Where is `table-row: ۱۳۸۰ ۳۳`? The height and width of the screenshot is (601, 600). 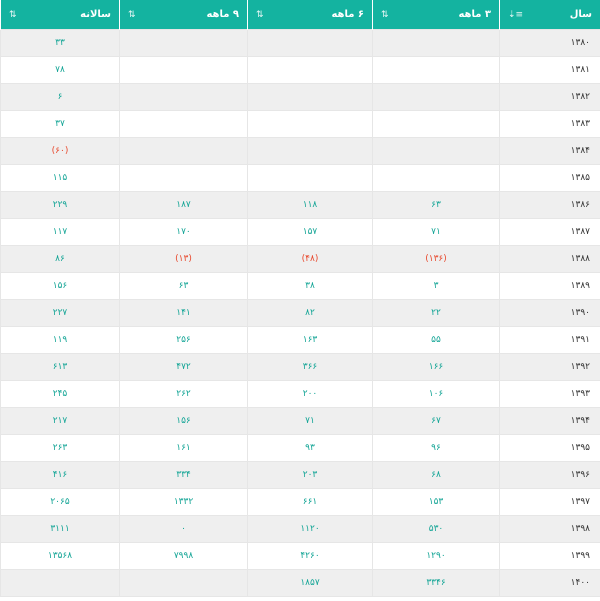
table-row: ۱۳۸۰ ۳۳ is located at coordinates (300, 43).